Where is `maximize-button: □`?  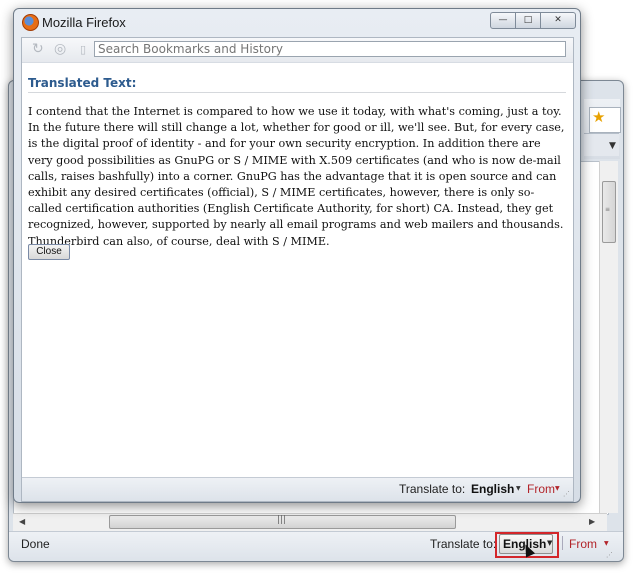
maximize-button: □ is located at coordinates (528, 20).